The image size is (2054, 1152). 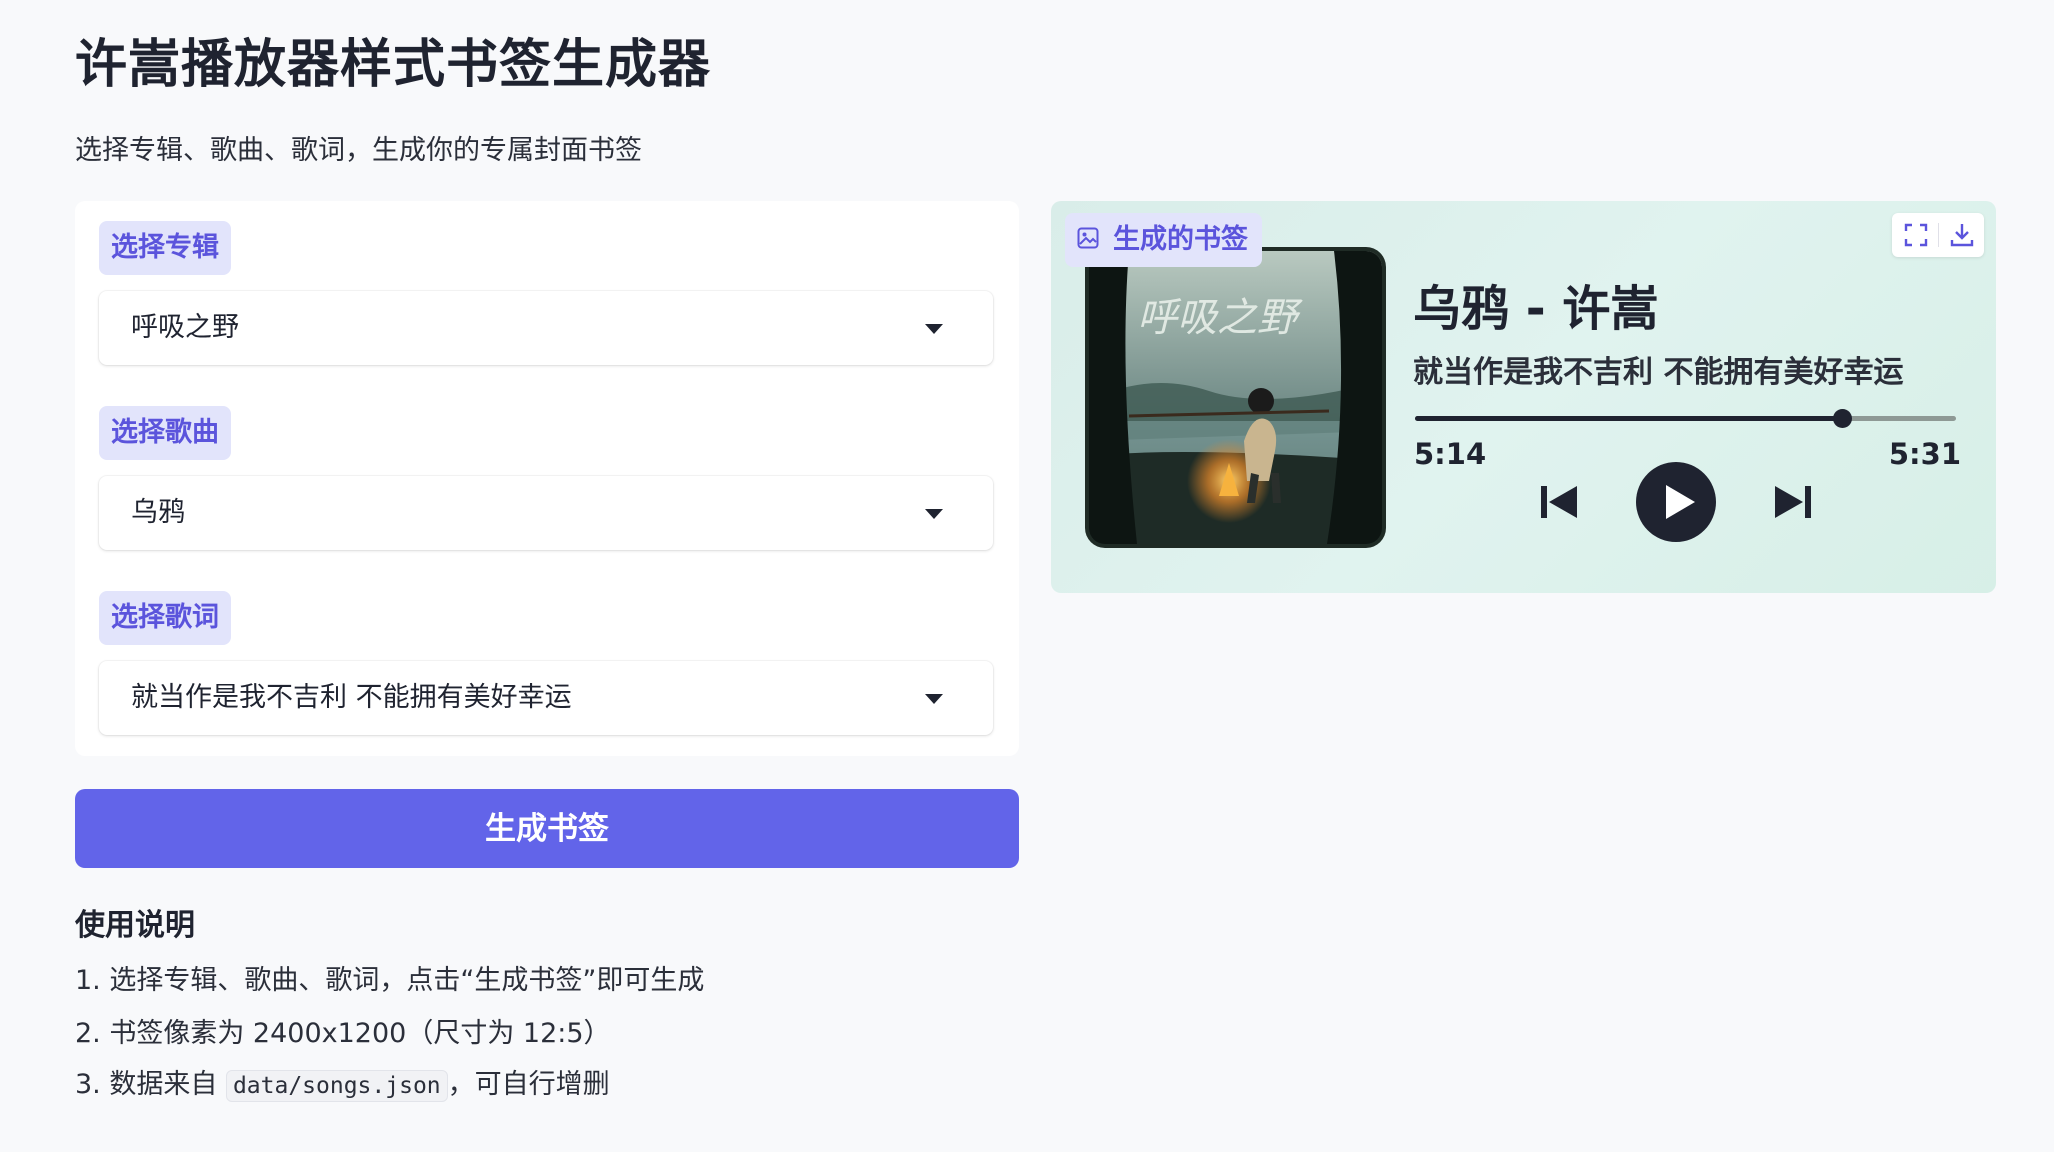 I want to click on progress-fill, so click(x=1629, y=418).